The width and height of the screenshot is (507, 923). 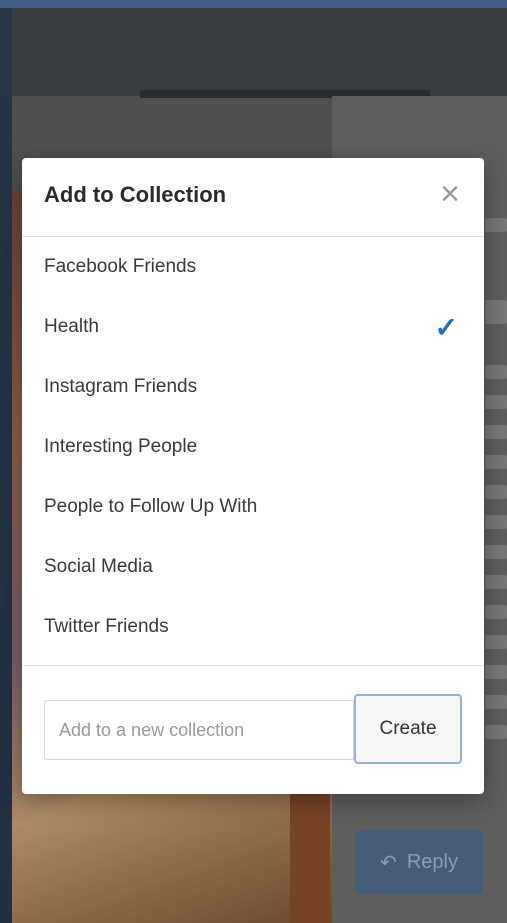 I want to click on dialog-title: Add to Collection, so click(x=135, y=194).